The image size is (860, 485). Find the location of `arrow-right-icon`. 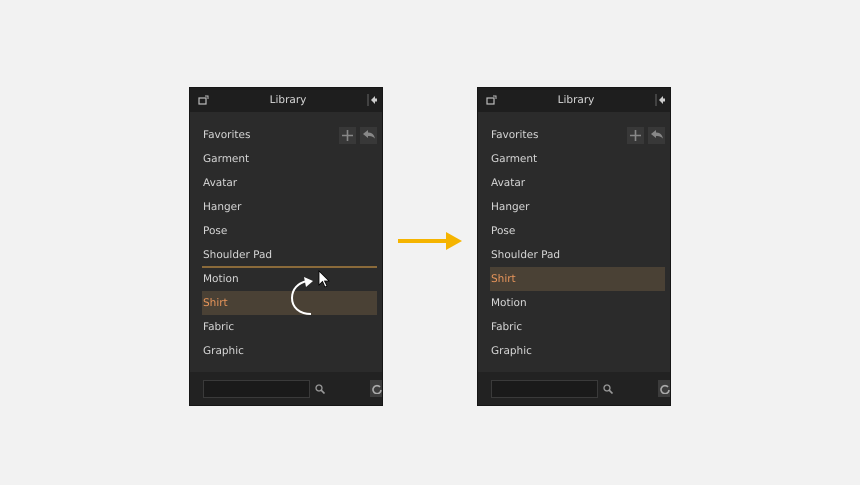

arrow-right-icon is located at coordinates (430, 241).